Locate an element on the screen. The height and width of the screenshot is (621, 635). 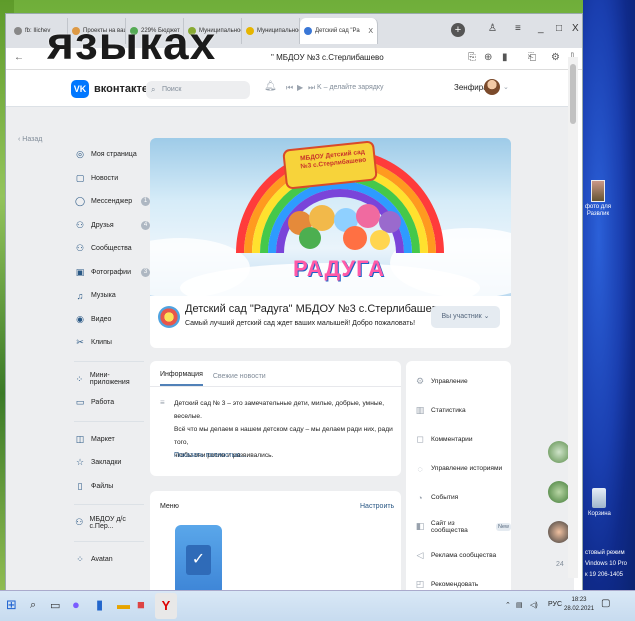
admin-menu-item: ◻ Комментарии is located at coordinates (458, 439).